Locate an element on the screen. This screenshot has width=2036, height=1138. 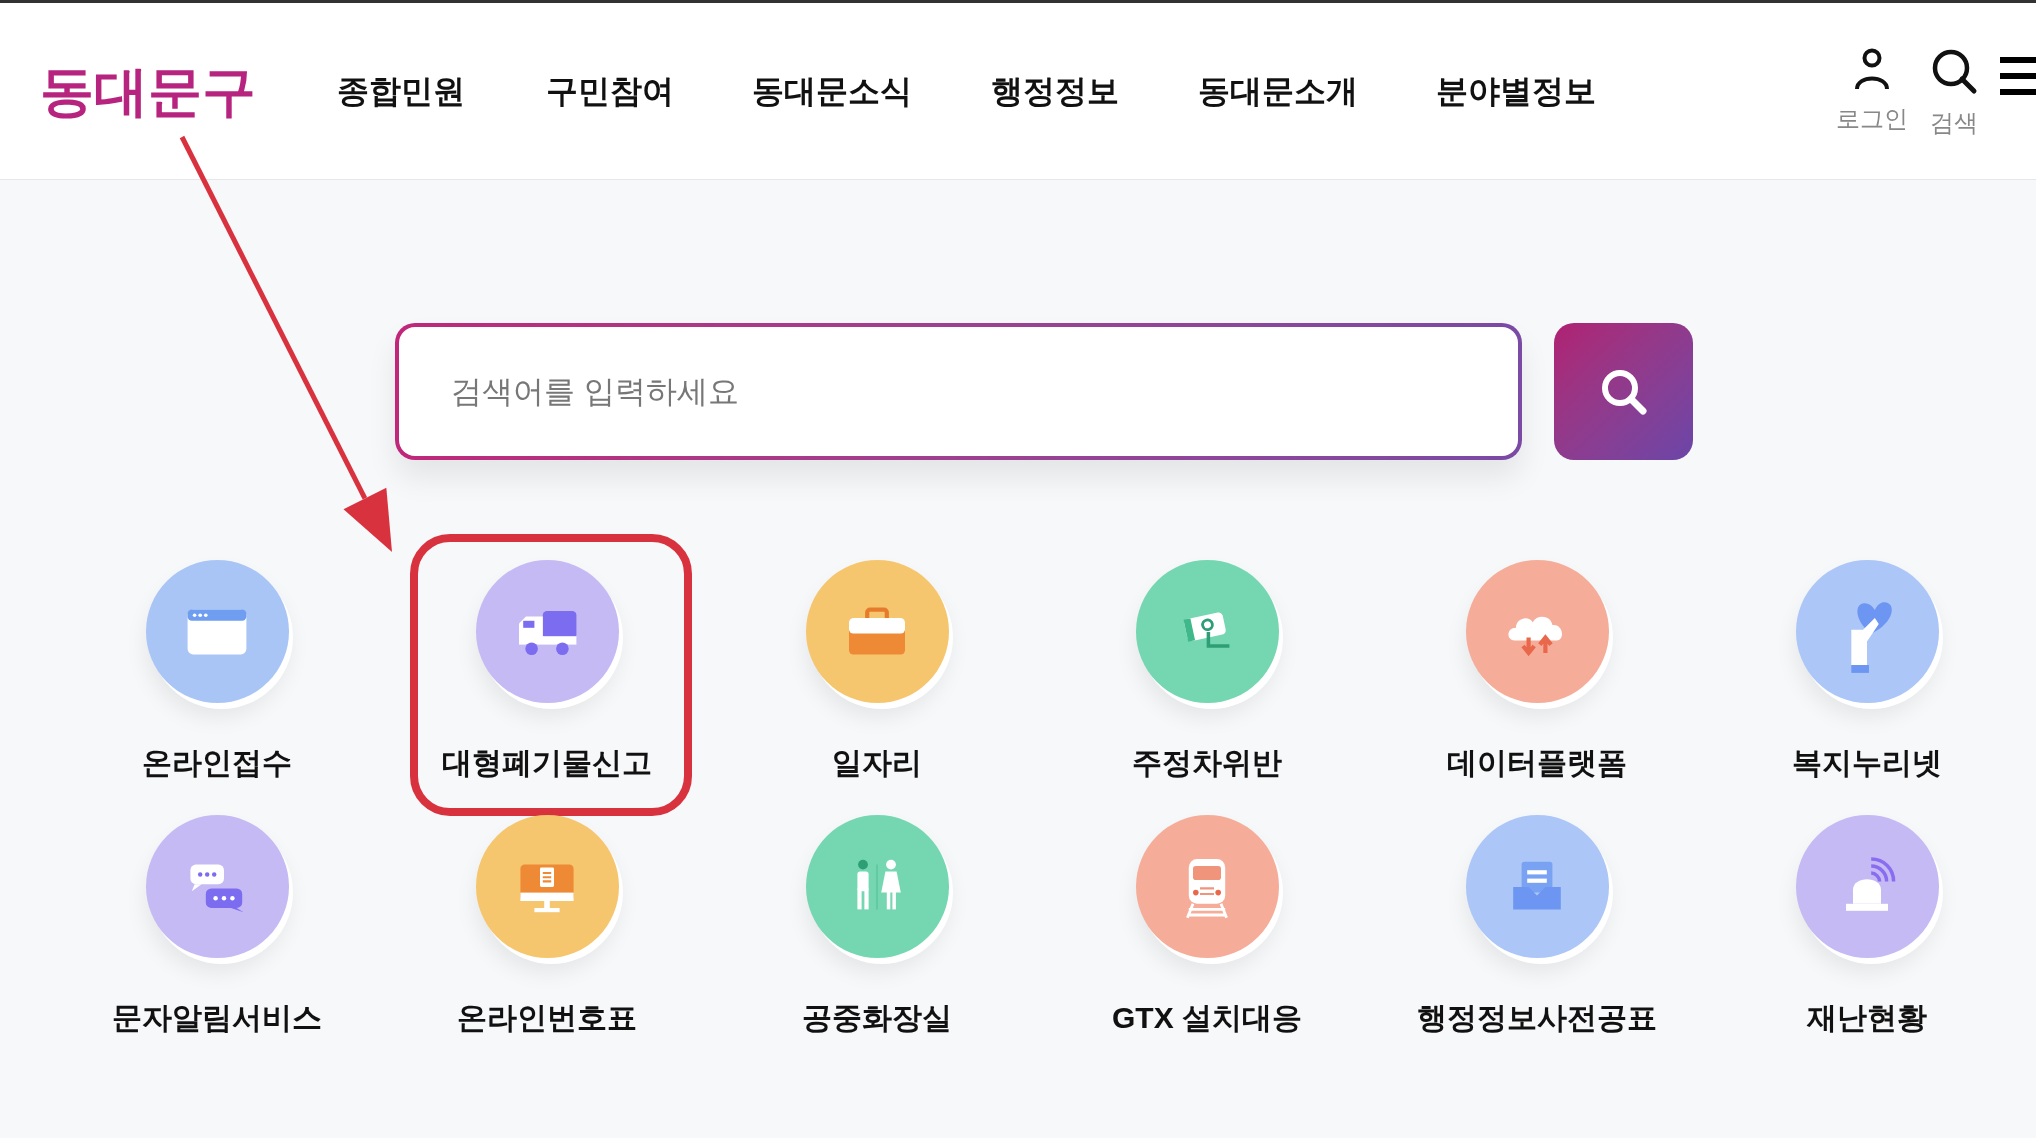
search-button is located at coordinates (1623, 391).